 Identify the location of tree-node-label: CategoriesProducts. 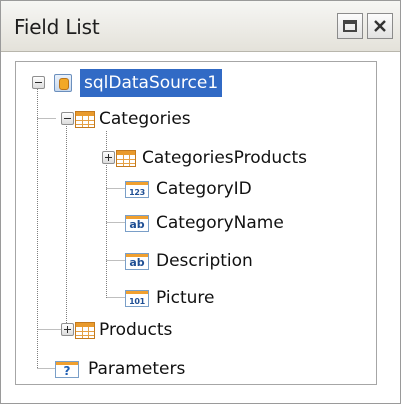
(225, 158).